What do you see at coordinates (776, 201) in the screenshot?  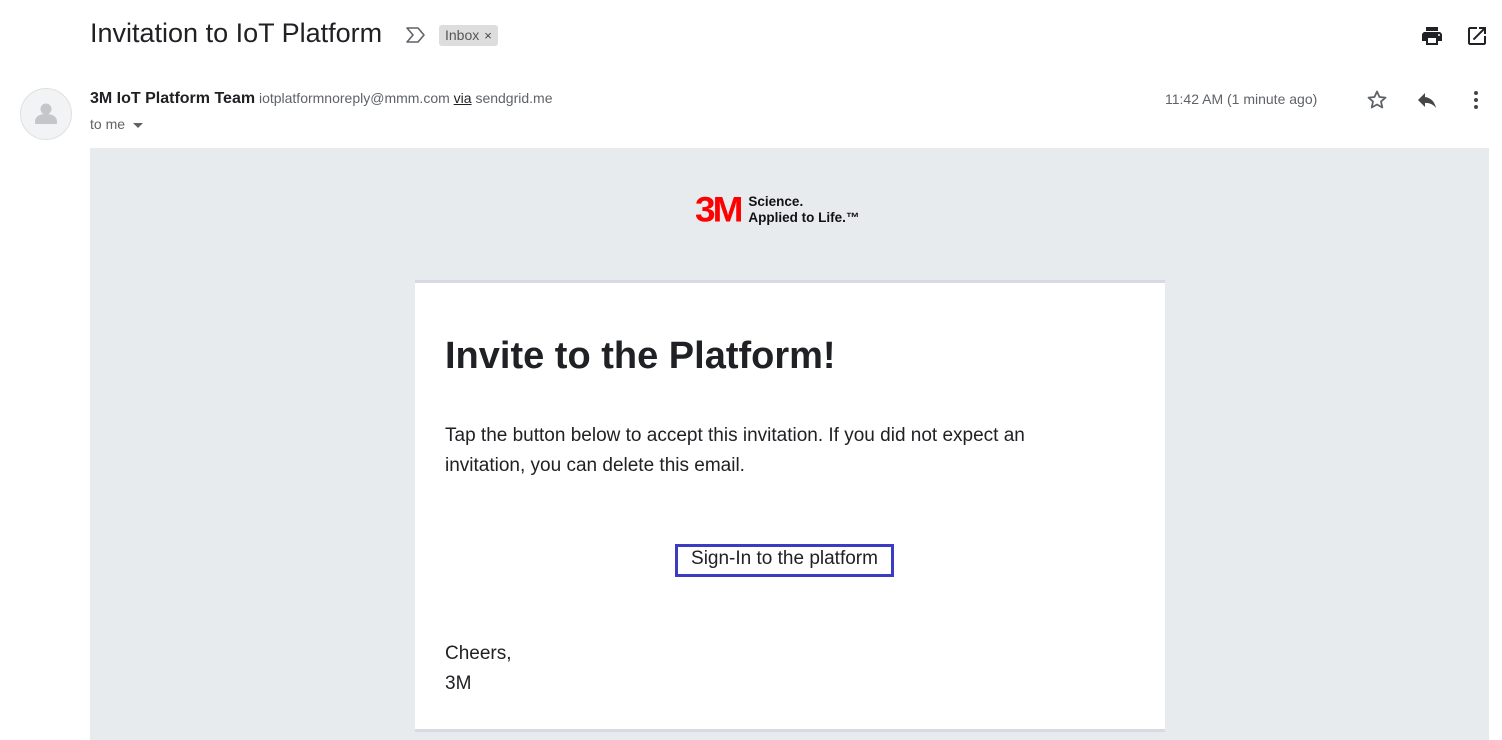 I see `logo-tagline-line-1: Science.` at bounding box center [776, 201].